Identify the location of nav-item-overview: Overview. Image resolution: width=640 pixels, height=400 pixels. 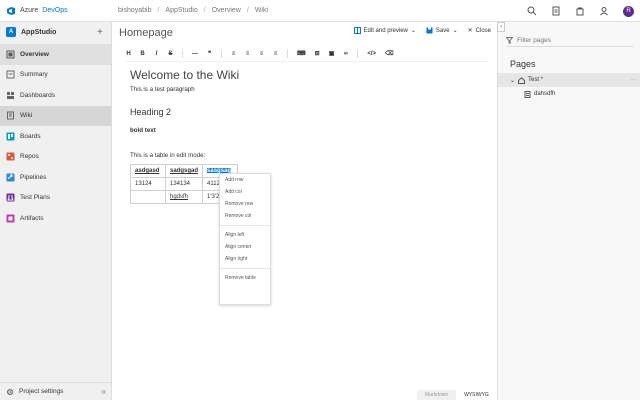
(55, 54).